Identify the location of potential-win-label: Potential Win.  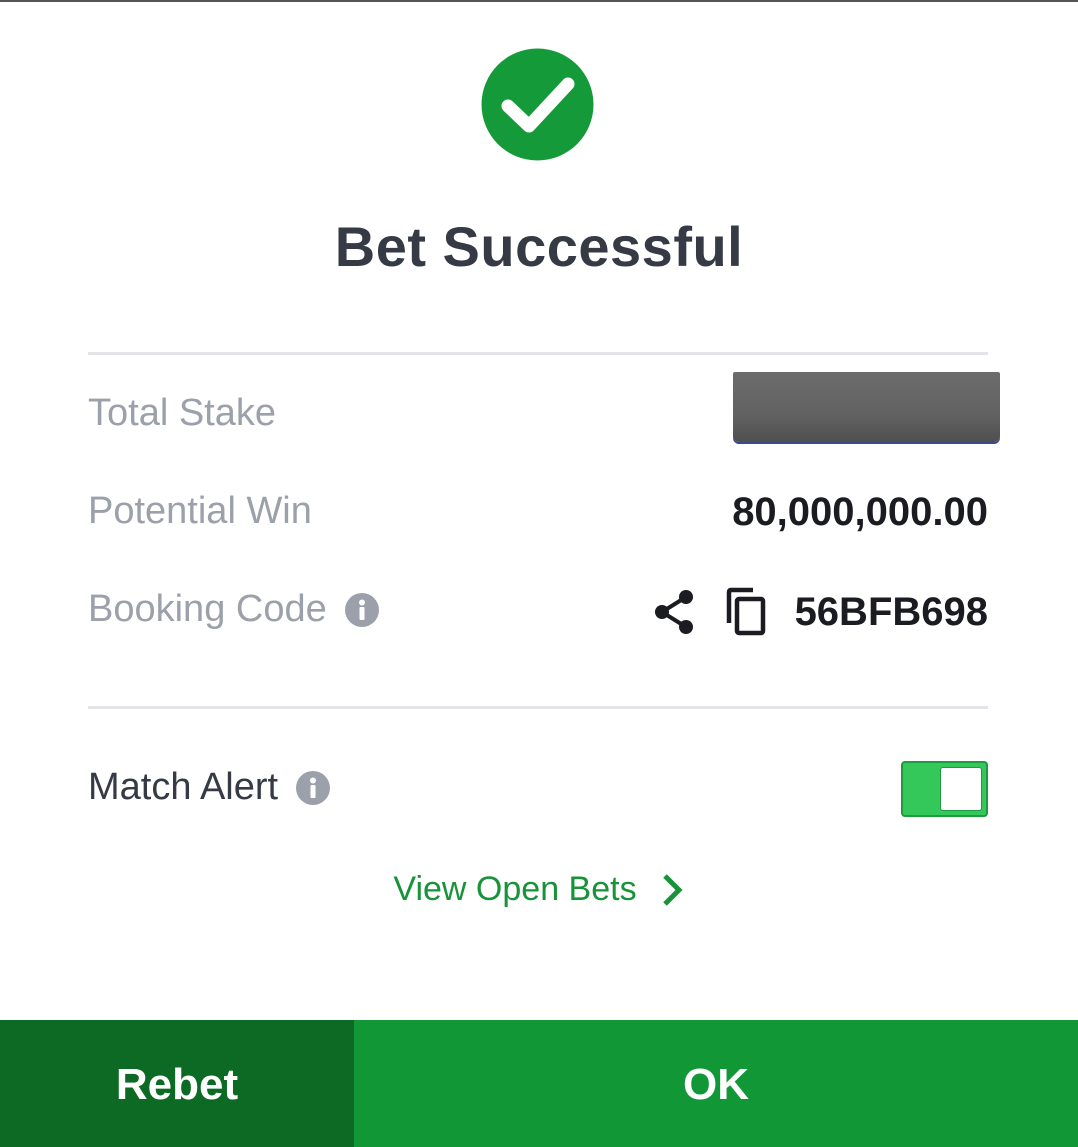
(200, 511).